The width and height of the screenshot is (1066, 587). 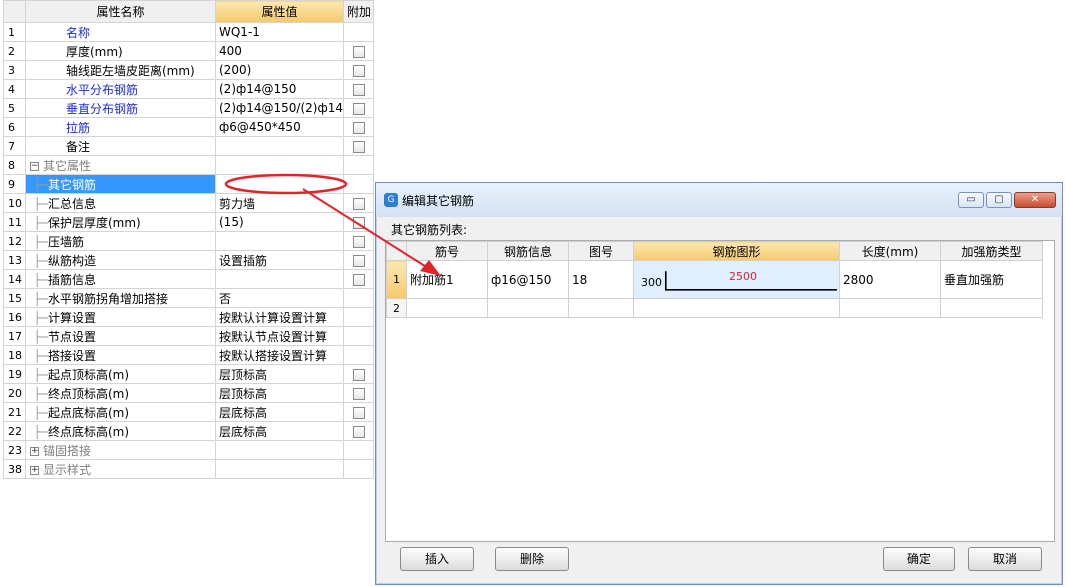 What do you see at coordinates (601, 308) in the screenshot?
I see `cell-figure-number` at bounding box center [601, 308].